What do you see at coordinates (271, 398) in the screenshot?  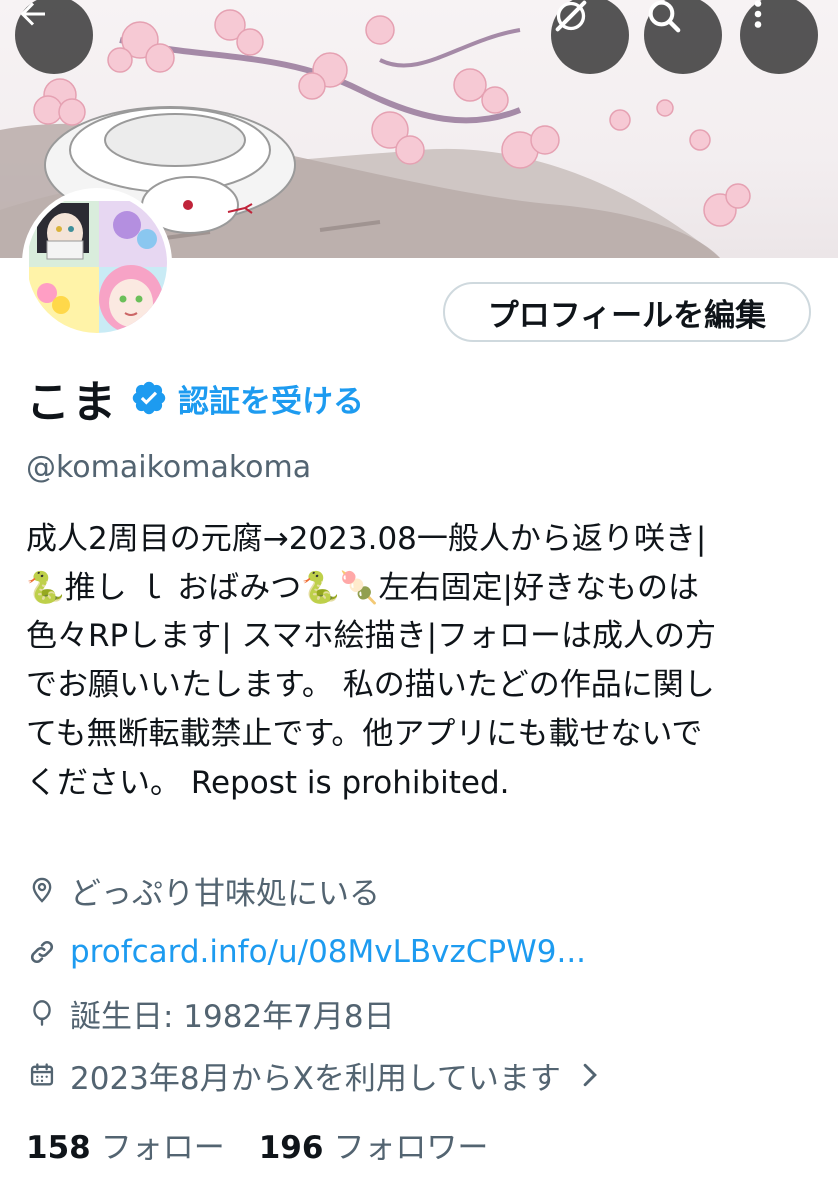 I see `get-verified-link: 認証を受ける` at bounding box center [271, 398].